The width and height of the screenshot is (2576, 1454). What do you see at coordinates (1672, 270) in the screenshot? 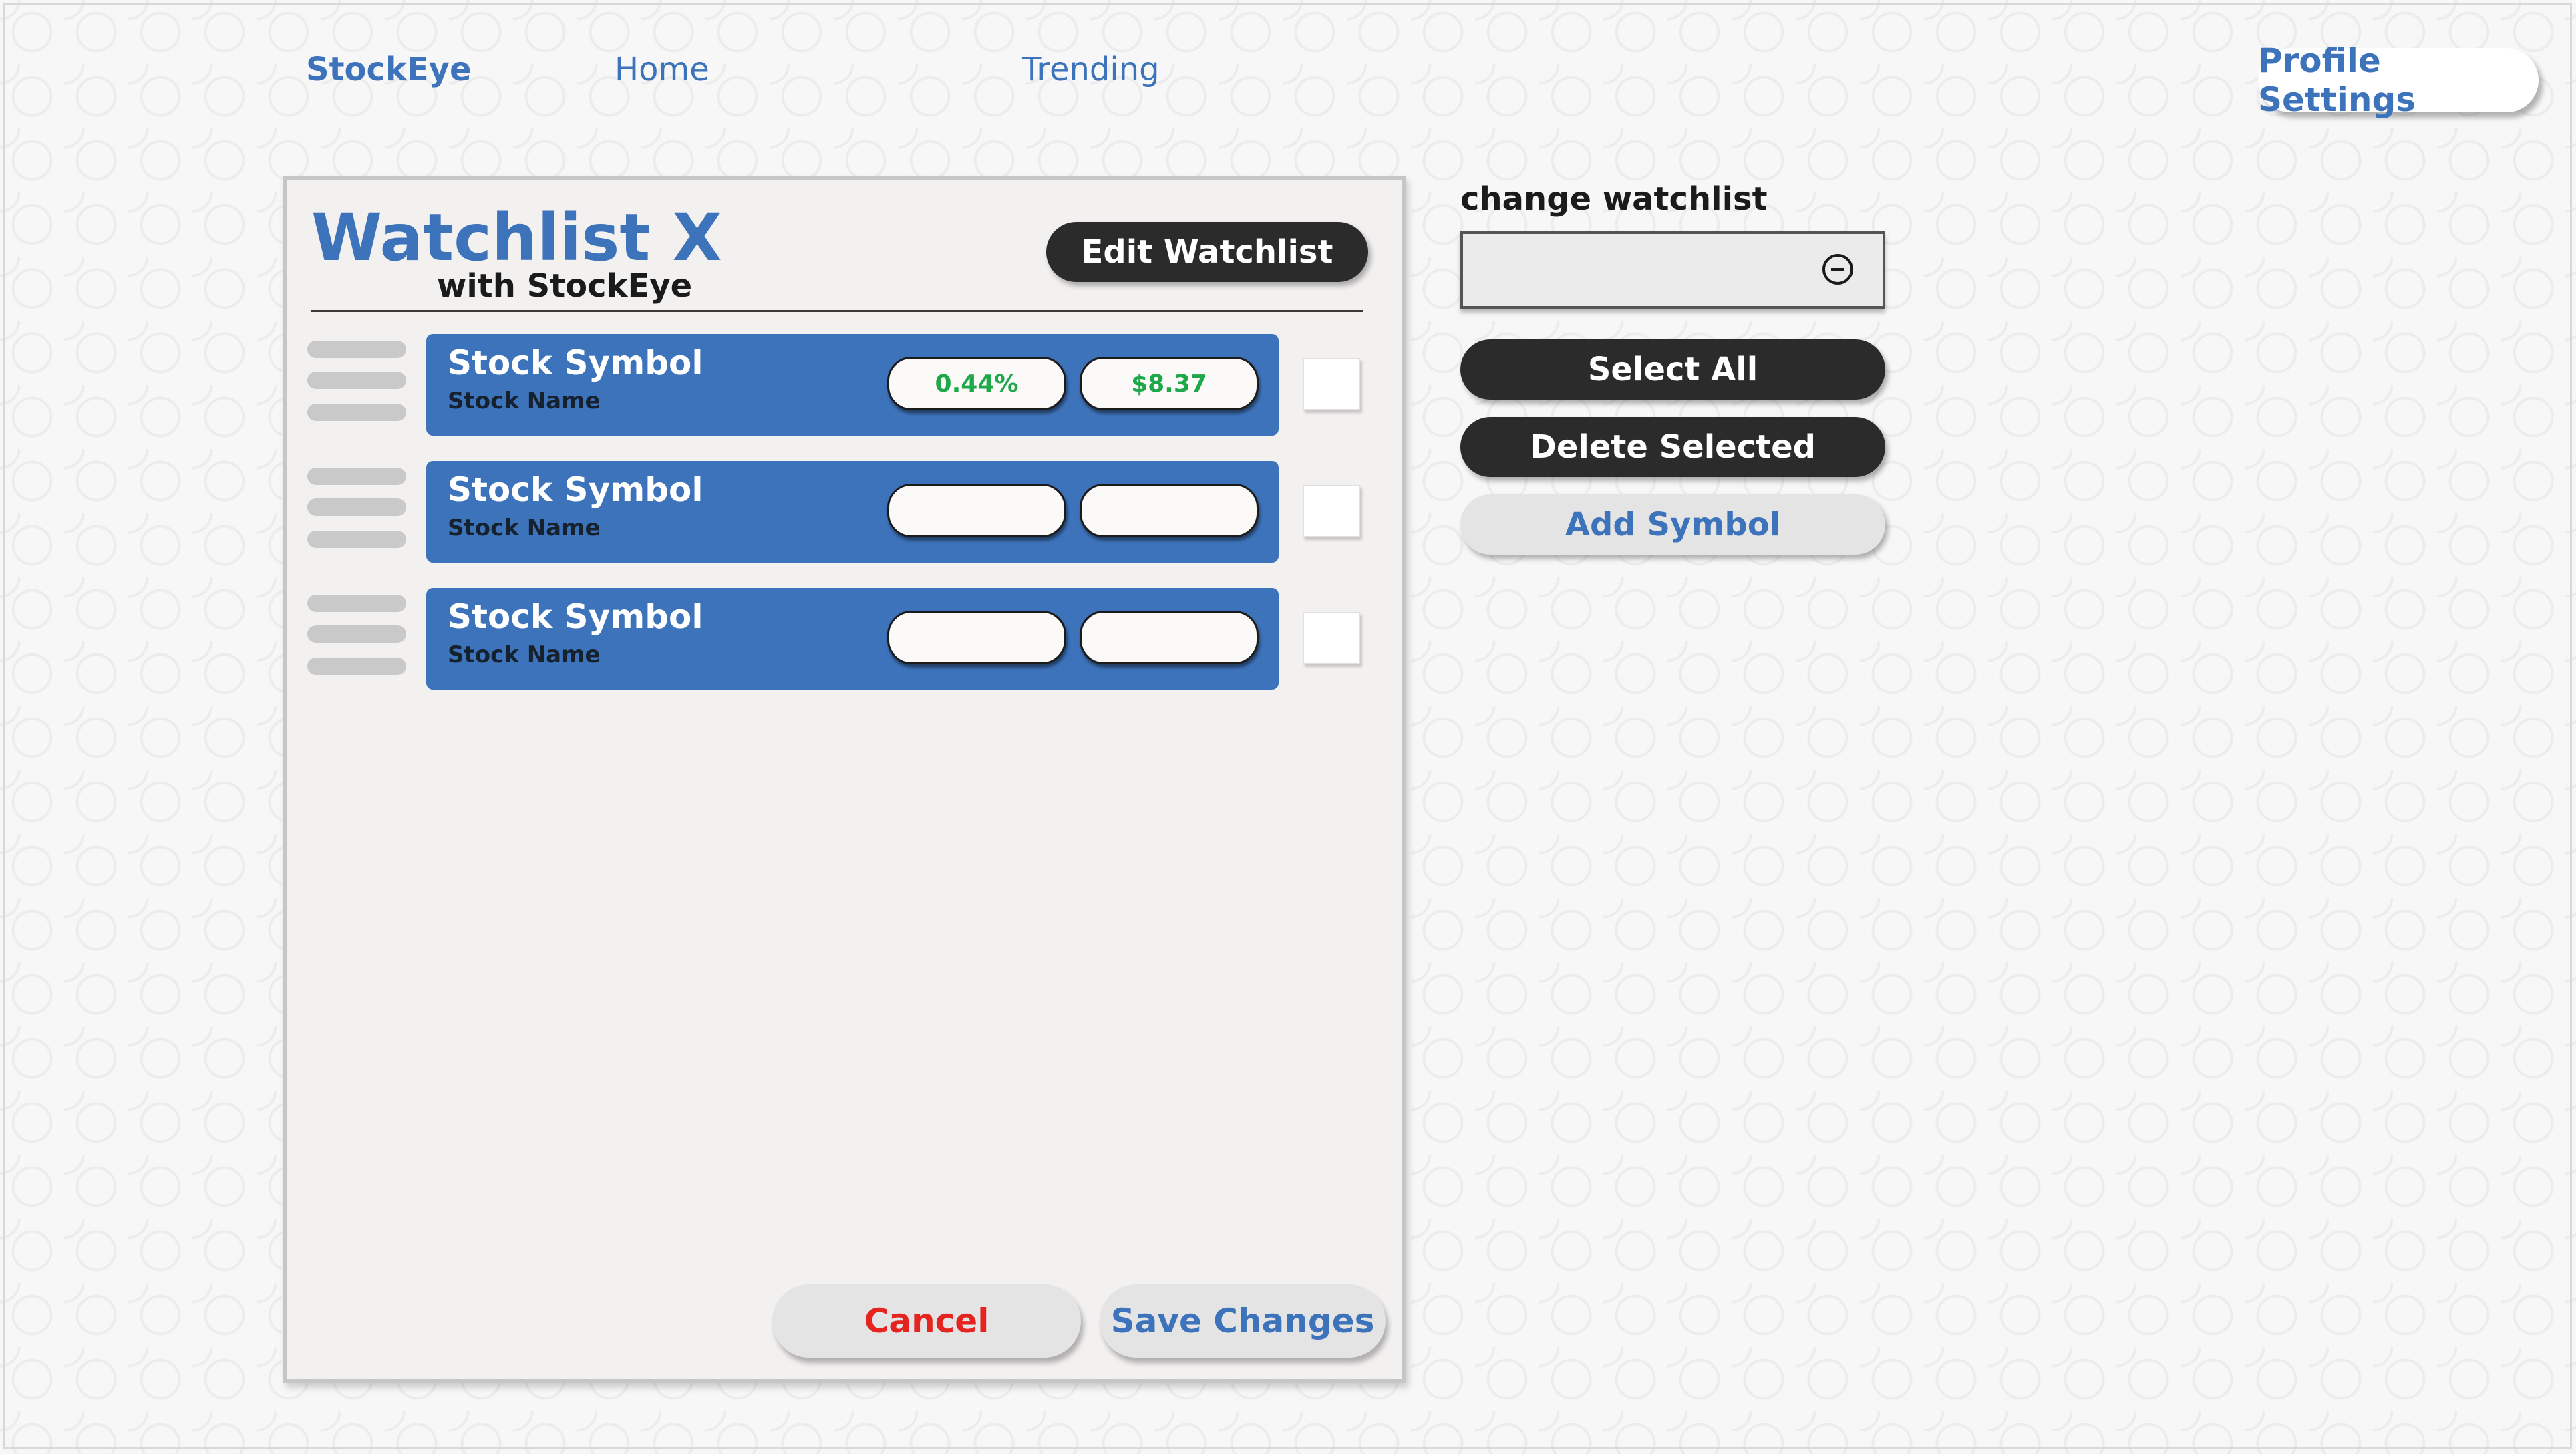
I see `change-watchlist-select` at bounding box center [1672, 270].